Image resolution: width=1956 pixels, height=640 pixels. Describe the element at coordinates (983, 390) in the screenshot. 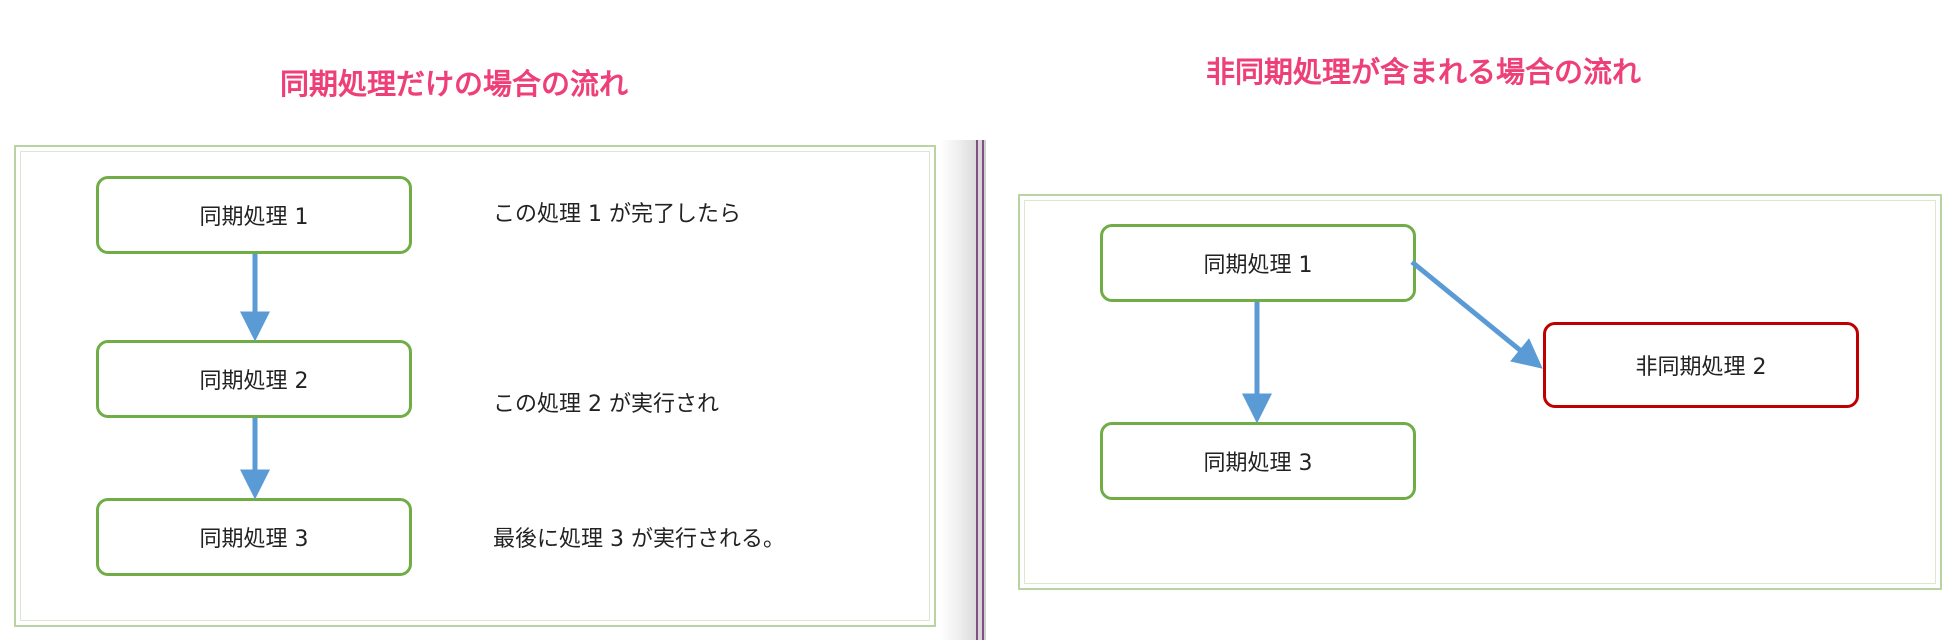

I see `separator-line-right` at that location.